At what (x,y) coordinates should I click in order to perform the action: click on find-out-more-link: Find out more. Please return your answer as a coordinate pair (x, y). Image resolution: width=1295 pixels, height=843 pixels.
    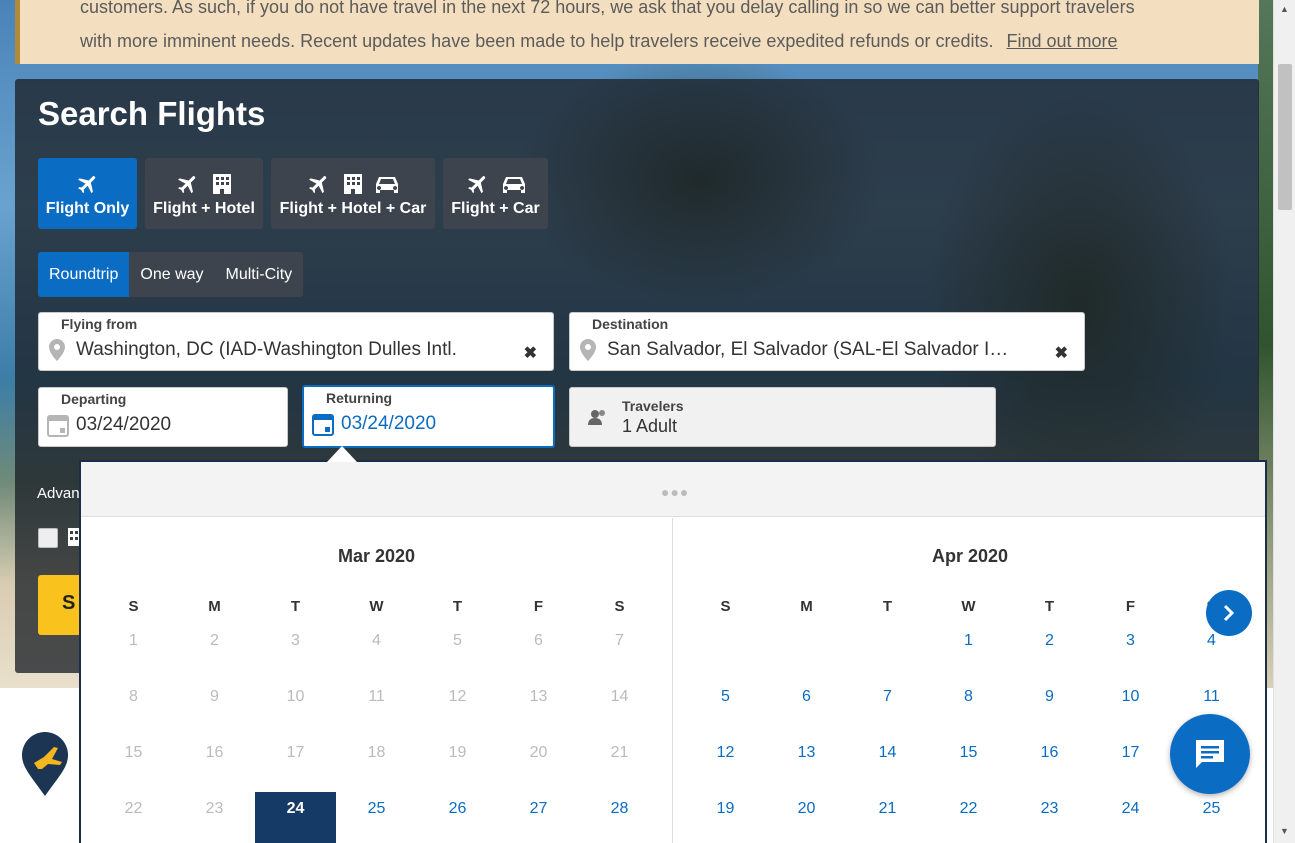
    Looking at the image, I should click on (1062, 41).